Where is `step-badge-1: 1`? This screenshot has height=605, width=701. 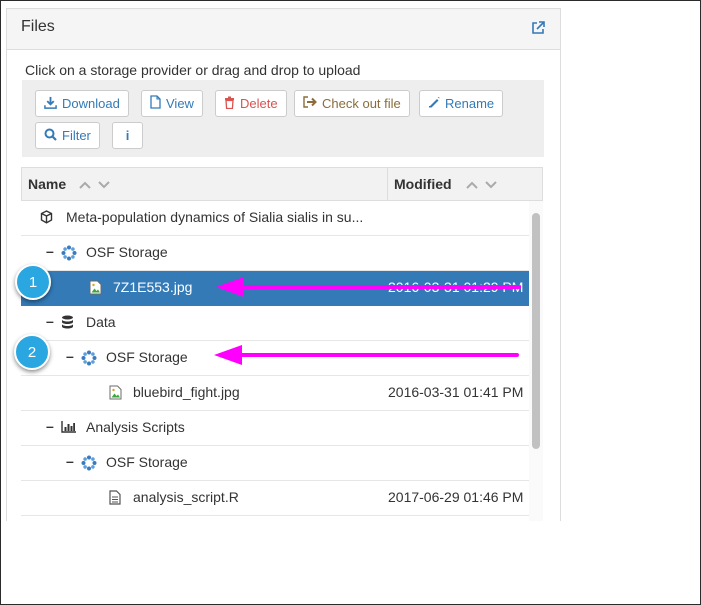 step-badge-1: 1 is located at coordinates (33, 282).